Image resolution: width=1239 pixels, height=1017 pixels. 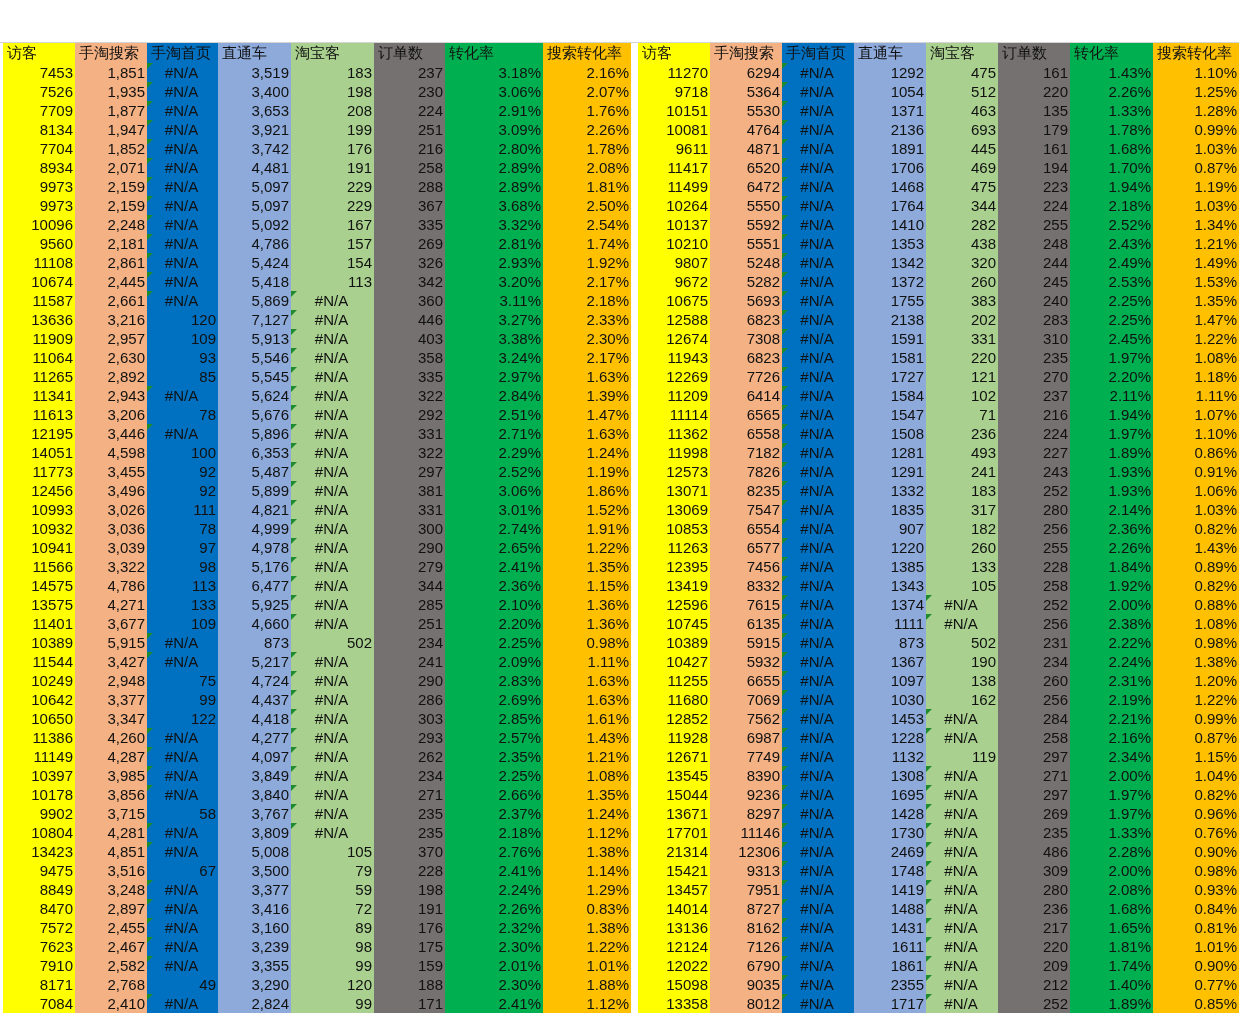 I want to click on table-cell: 2,861, so click(x=111, y=262).